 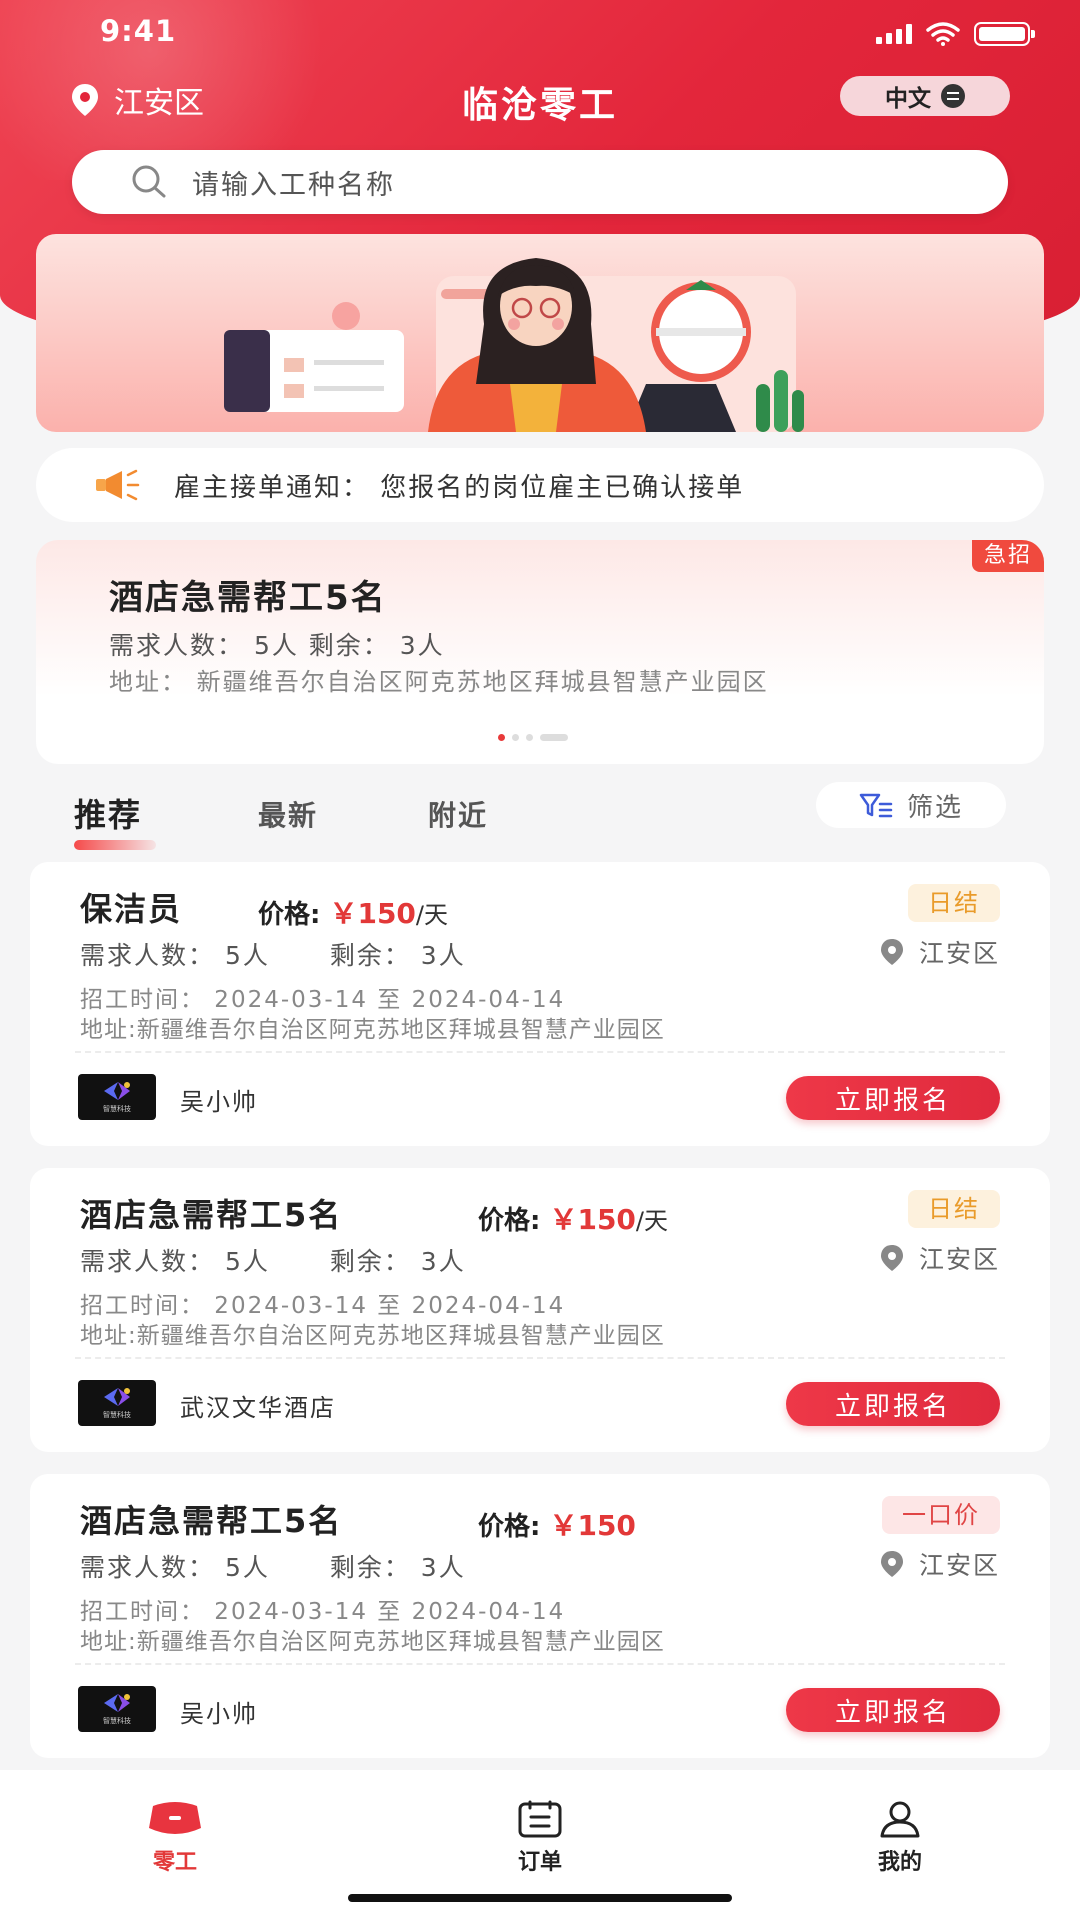 What do you see at coordinates (941, 1515) in the screenshot?
I see `pay-type-badge: 一口价` at bounding box center [941, 1515].